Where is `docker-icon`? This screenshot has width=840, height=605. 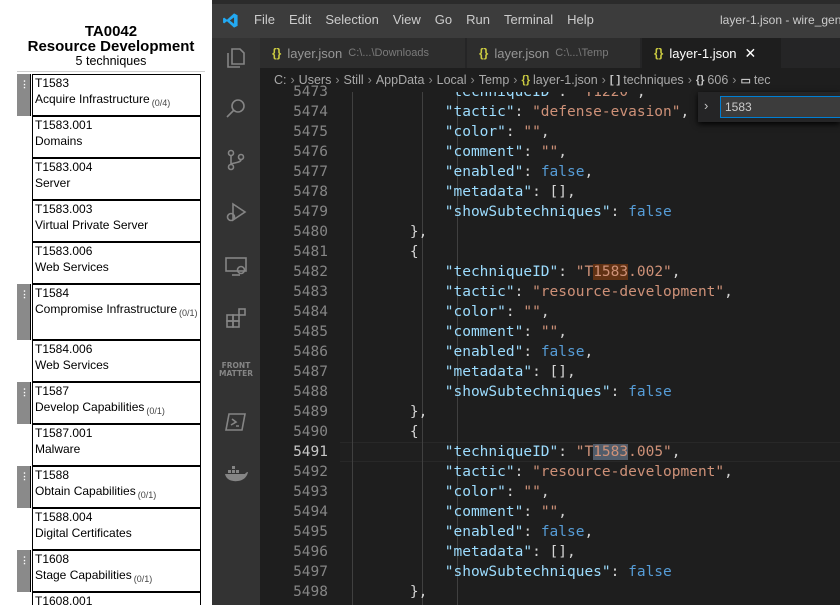
docker-icon is located at coordinates (236, 474).